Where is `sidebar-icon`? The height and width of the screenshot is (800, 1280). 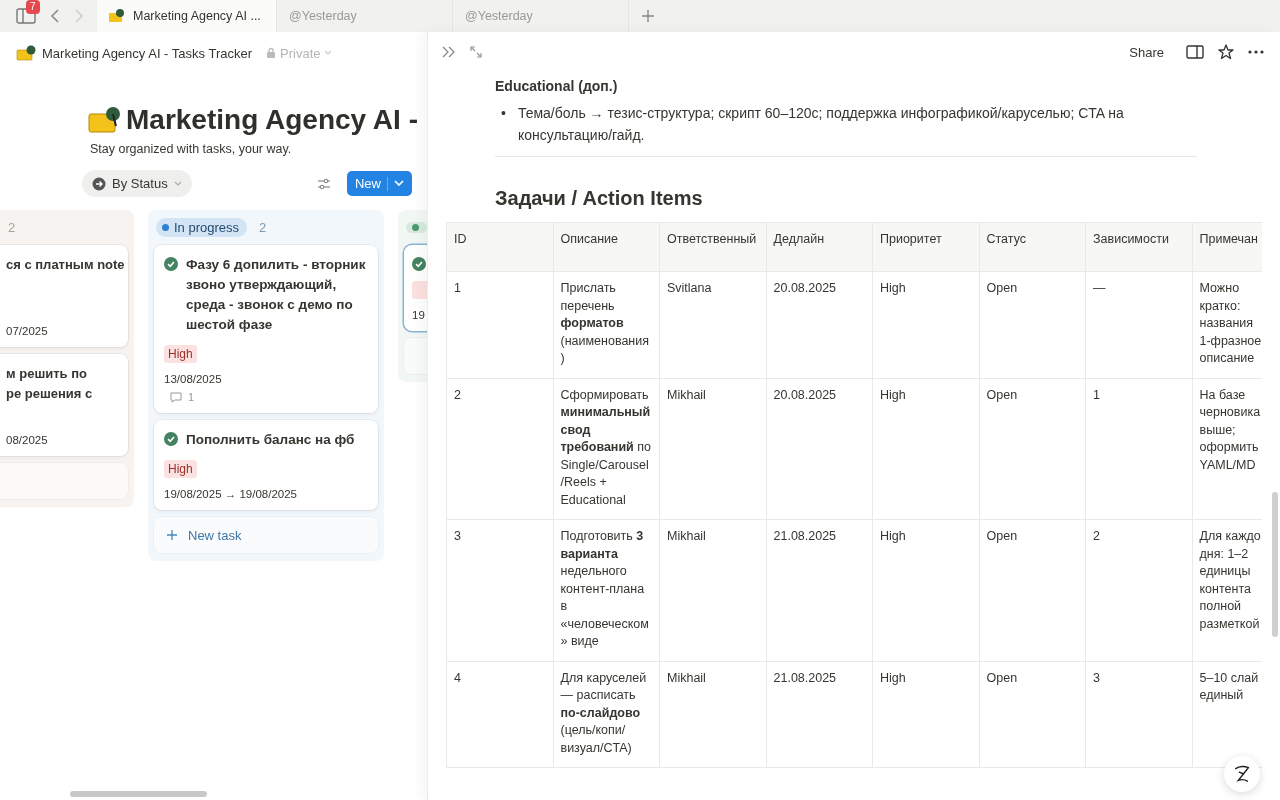
sidebar-icon is located at coordinates (26, 16).